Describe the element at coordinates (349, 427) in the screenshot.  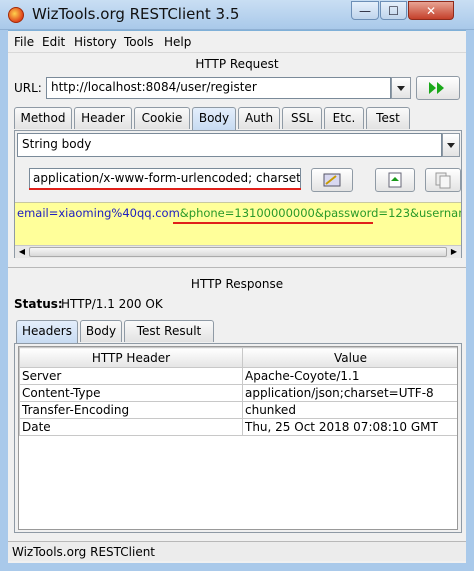
I see `header-value: Thu, 25 Oct 2018 07:08:10 GMT` at that location.